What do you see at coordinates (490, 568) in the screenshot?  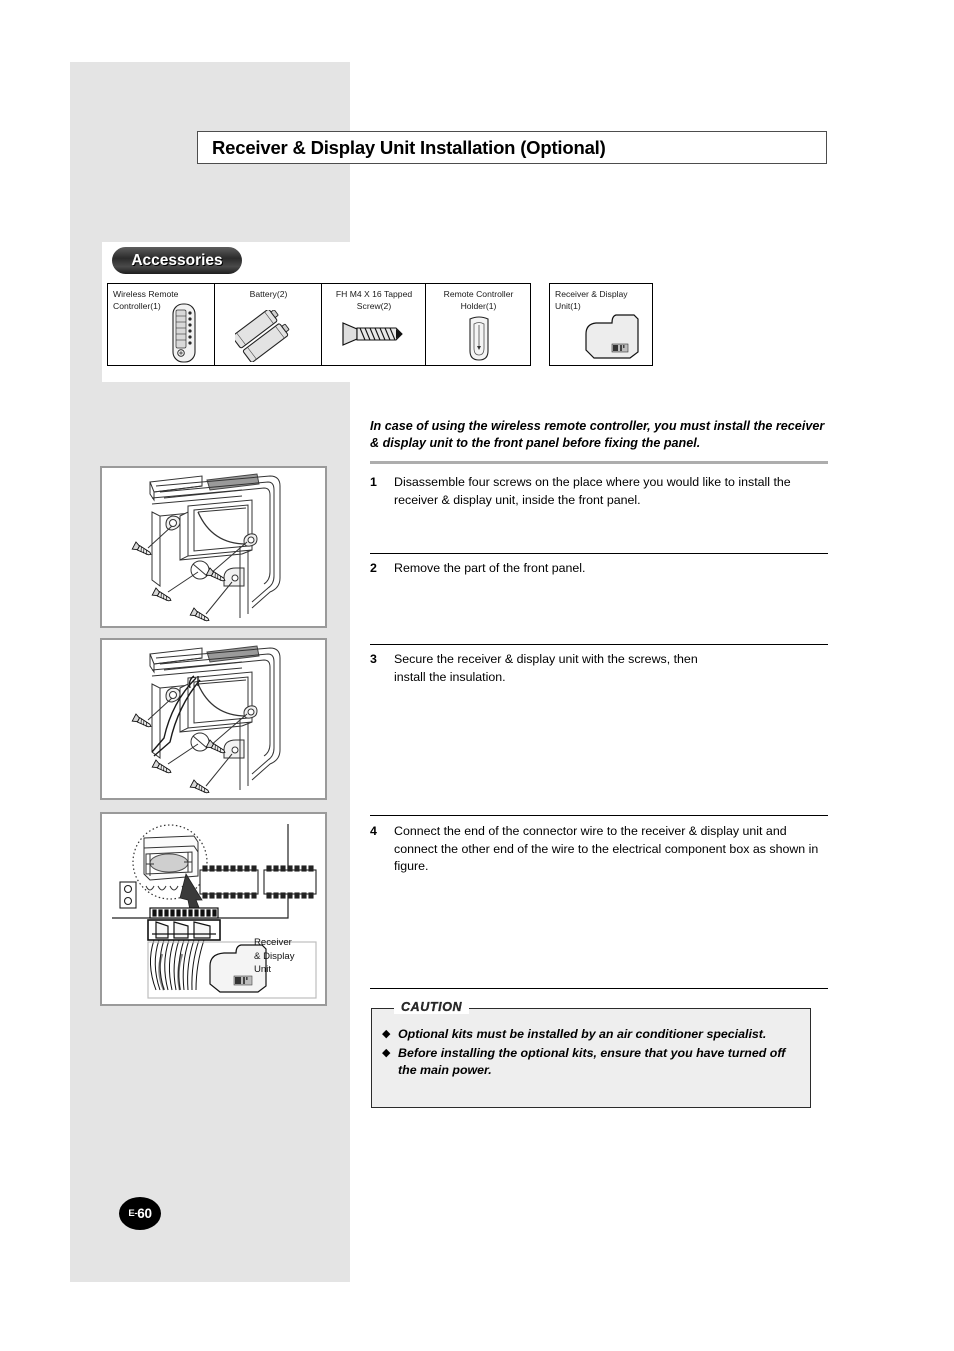 I see `step-text: Remove the part of the front panel.` at bounding box center [490, 568].